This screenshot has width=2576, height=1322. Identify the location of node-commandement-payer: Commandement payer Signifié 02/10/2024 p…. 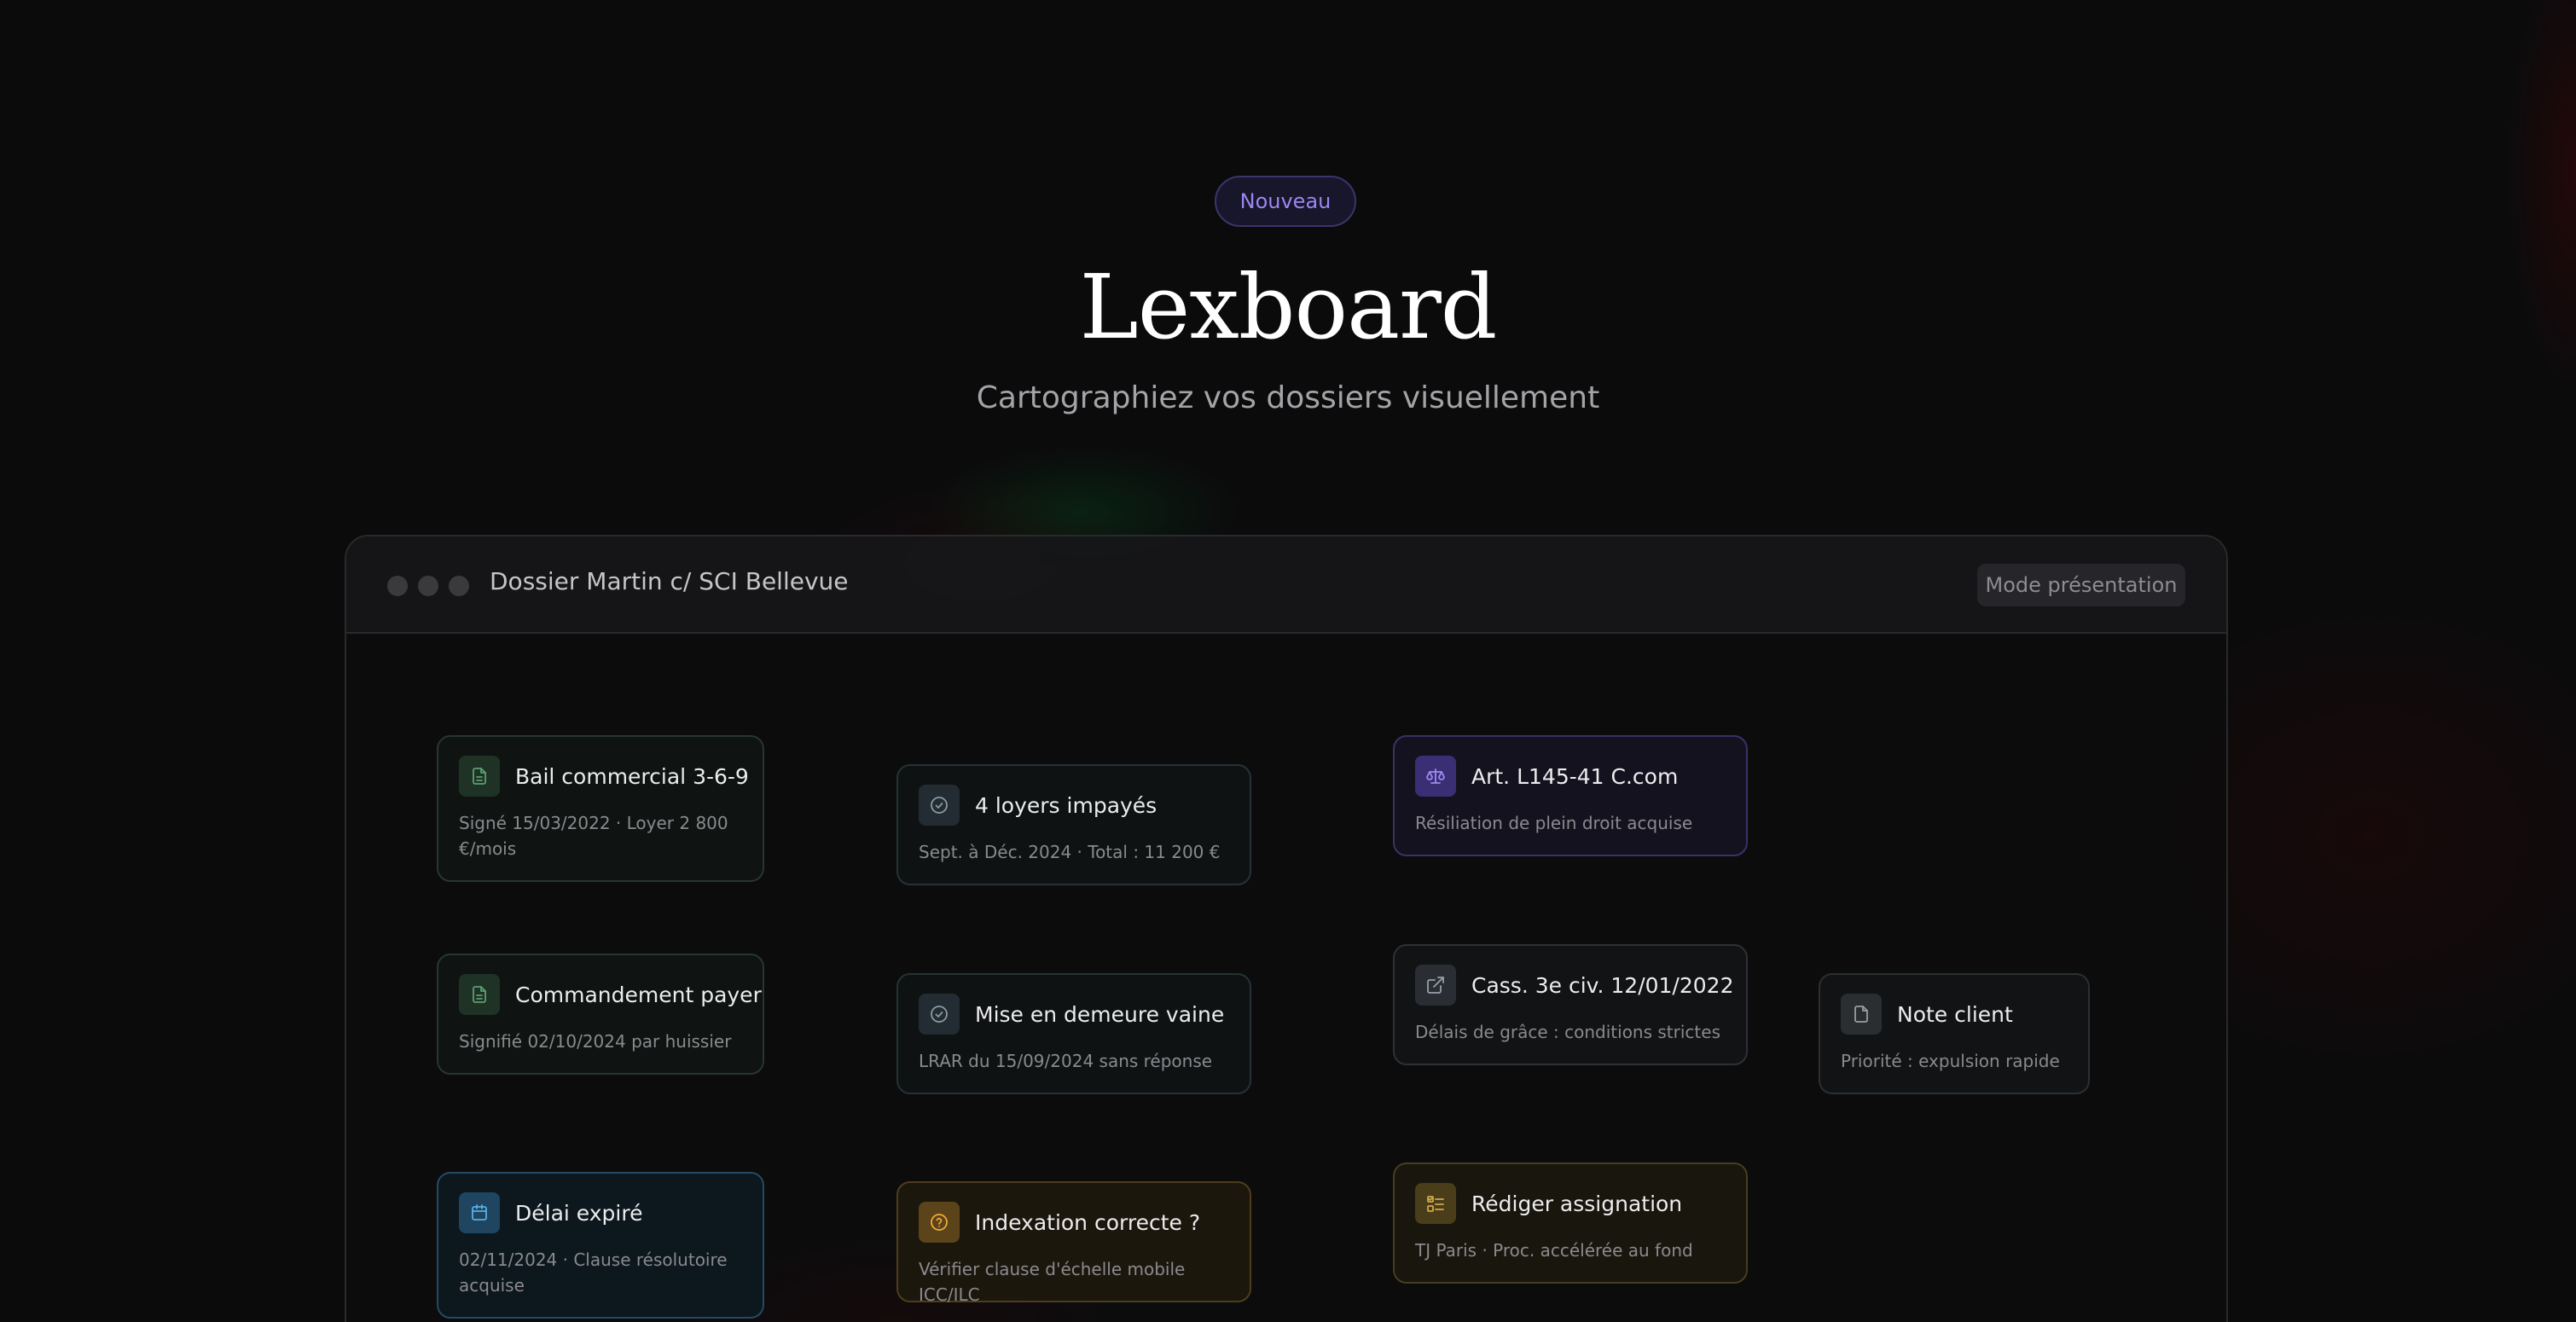
(600, 1014).